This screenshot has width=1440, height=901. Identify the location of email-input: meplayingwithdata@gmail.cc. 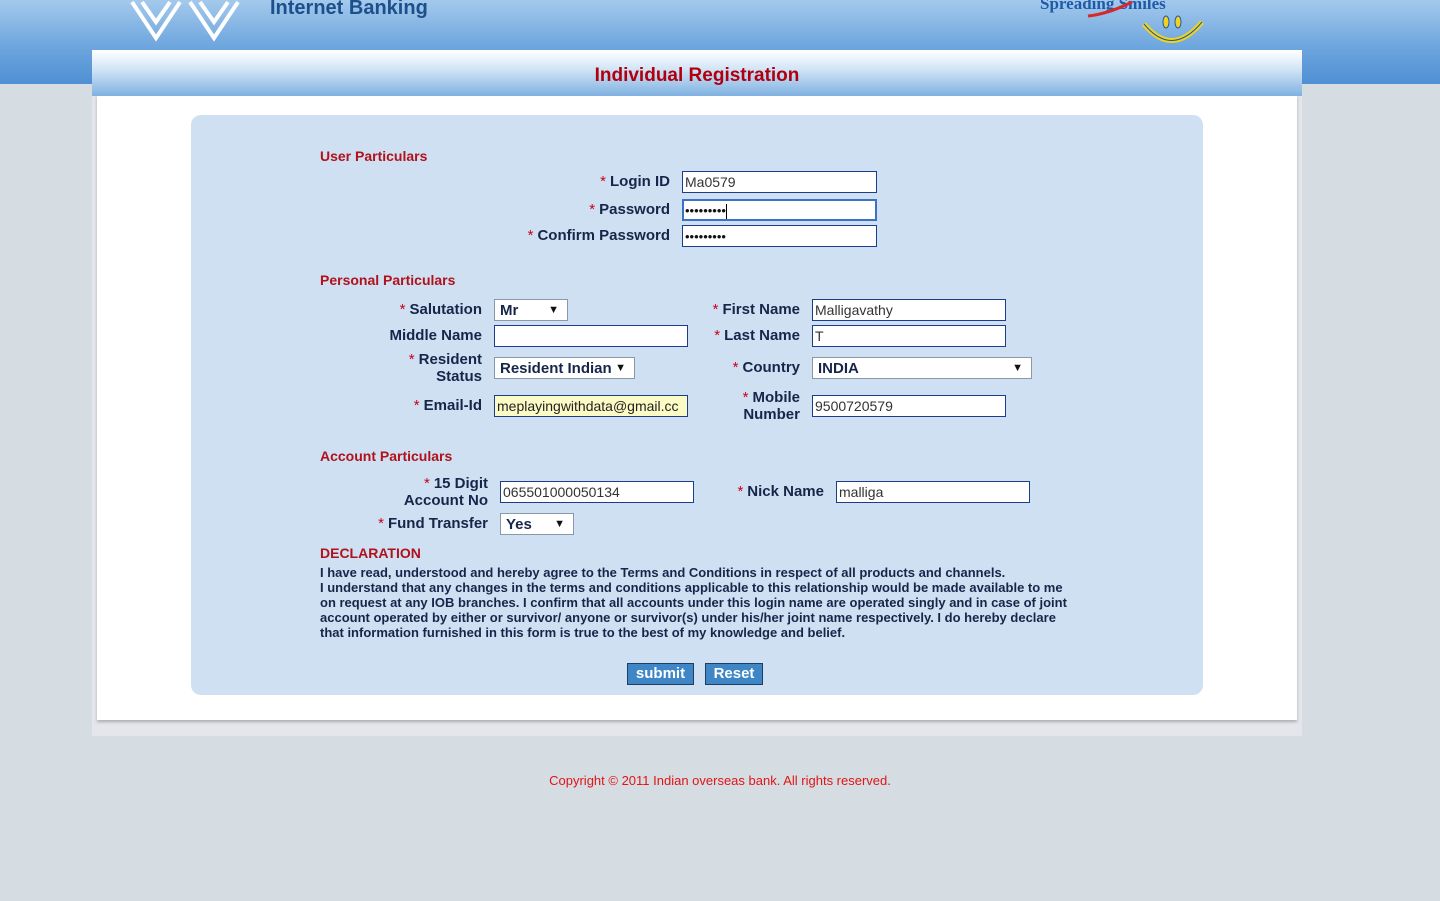
(591, 406).